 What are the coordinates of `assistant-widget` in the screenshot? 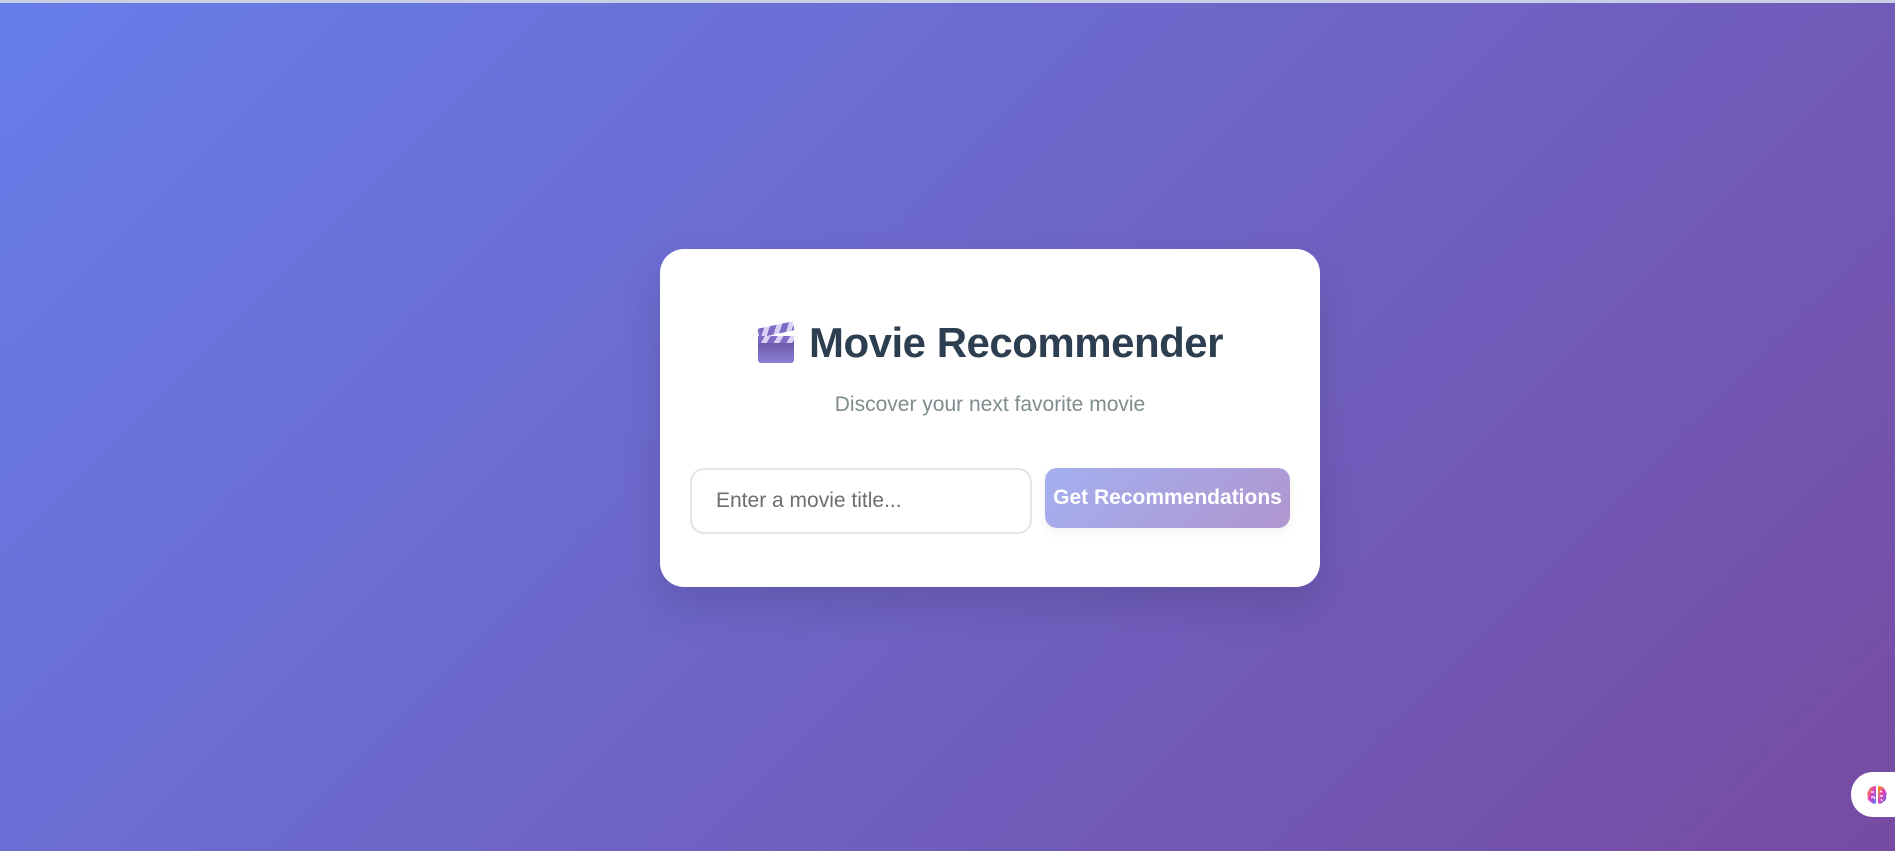 It's located at (1873, 794).